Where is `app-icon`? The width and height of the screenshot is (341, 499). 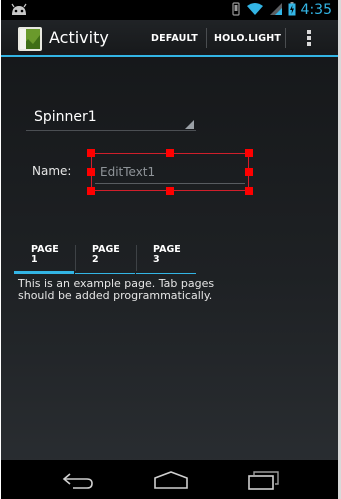 app-icon is located at coordinates (30, 39).